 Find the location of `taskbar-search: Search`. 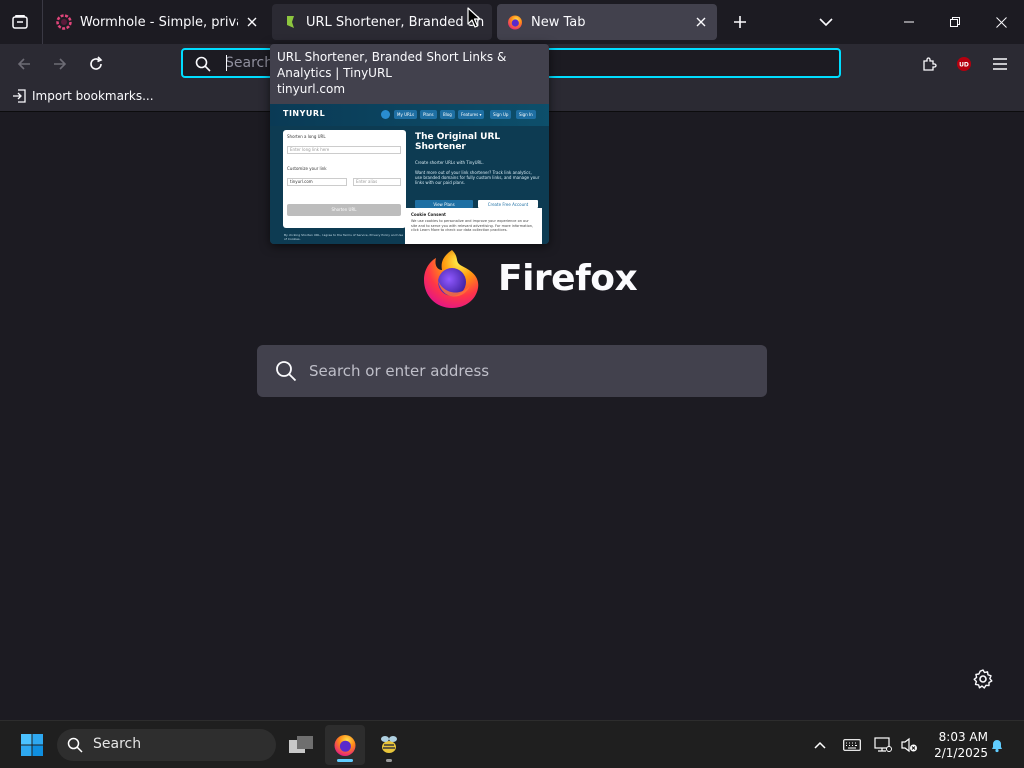

taskbar-search: Search is located at coordinates (166, 745).